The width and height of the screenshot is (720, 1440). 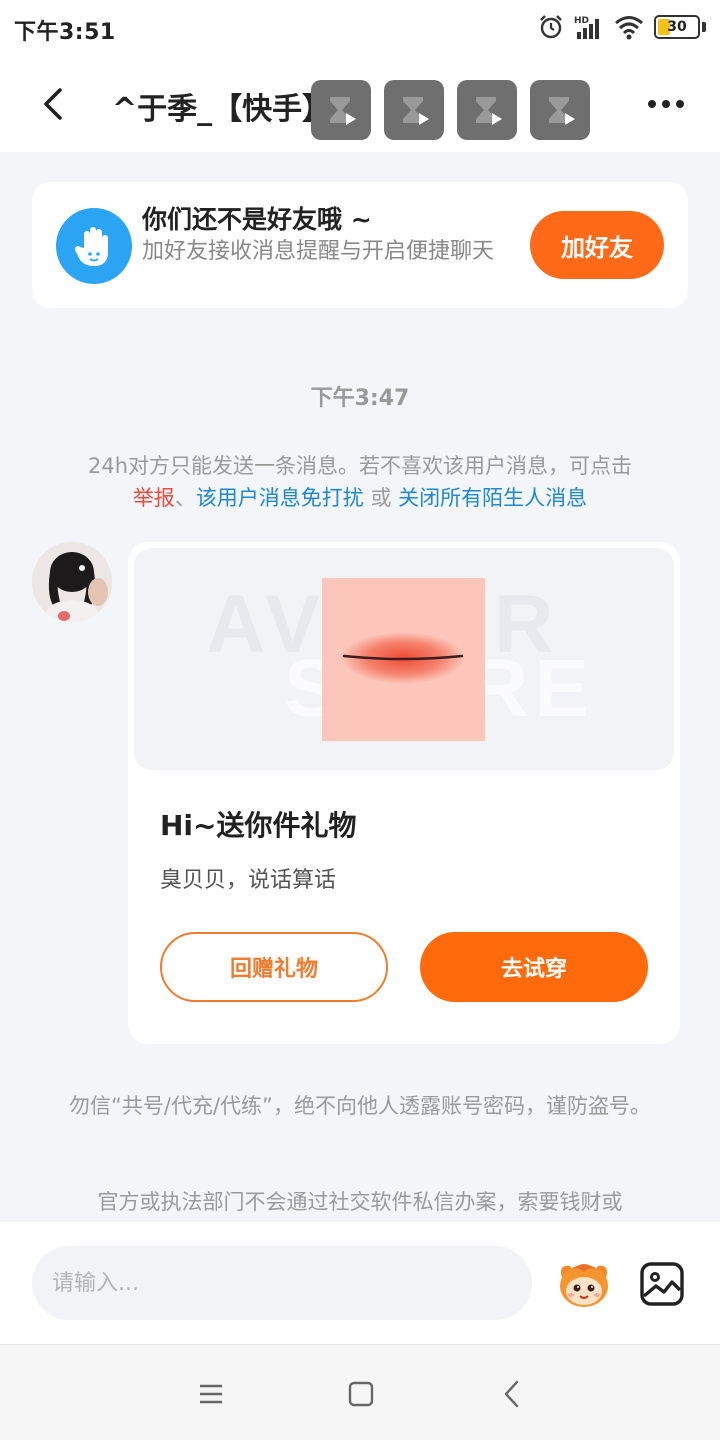 I want to click on system-back-button, so click(x=513, y=1394).